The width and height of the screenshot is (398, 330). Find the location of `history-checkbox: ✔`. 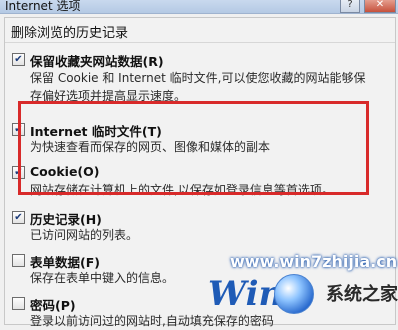

history-checkbox: ✔ is located at coordinates (18, 217).